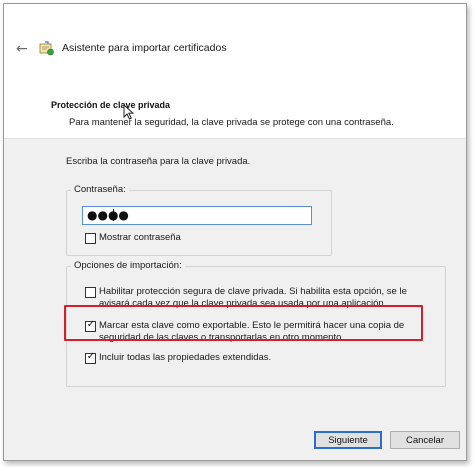  What do you see at coordinates (235, 438) in the screenshot?
I see `wizard-footer: Siguiente Cancelar` at bounding box center [235, 438].